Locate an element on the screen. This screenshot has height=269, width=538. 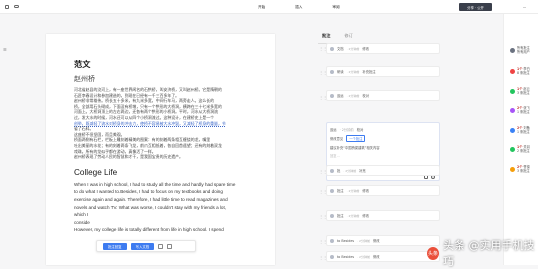
user-filter-item: 2个 曹操 3 条批注 is located at coordinates (520, 169).